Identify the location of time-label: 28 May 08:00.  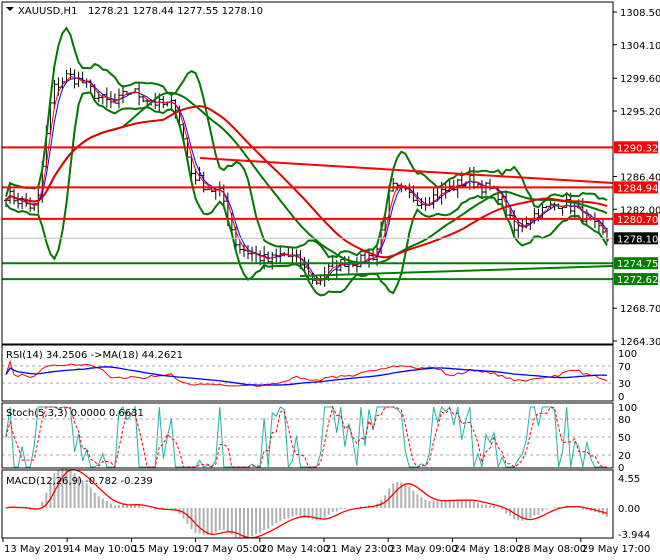
(552, 549).